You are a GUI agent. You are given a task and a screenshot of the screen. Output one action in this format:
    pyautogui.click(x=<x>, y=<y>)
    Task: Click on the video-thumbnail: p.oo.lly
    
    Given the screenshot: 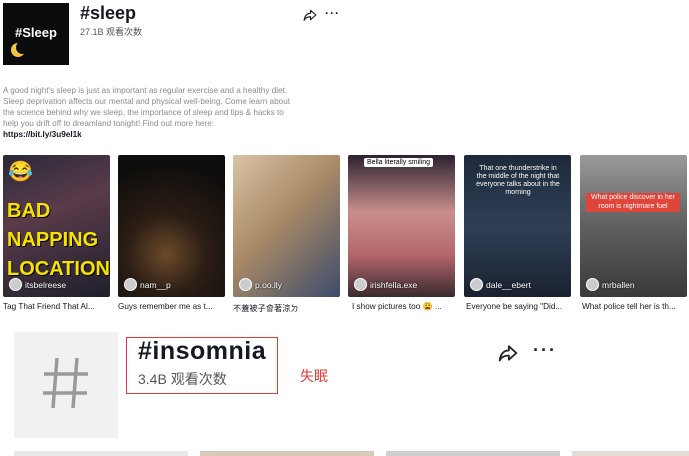 What is the action you would take?
    pyautogui.click(x=286, y=226)
    